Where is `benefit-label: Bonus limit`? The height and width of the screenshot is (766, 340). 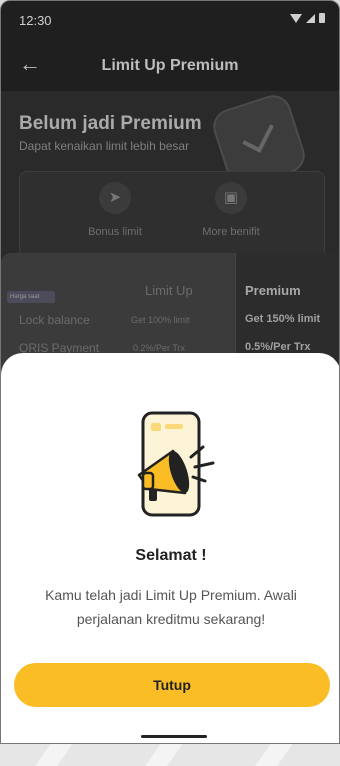 benefit-label: Bonus limit is located at coordinates (115, 232).